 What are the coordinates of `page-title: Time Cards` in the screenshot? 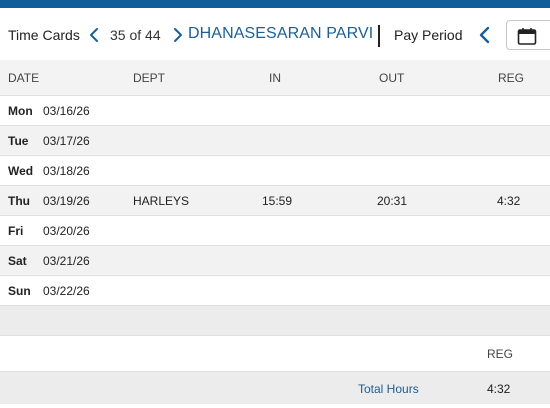 It's located at (44, 35).